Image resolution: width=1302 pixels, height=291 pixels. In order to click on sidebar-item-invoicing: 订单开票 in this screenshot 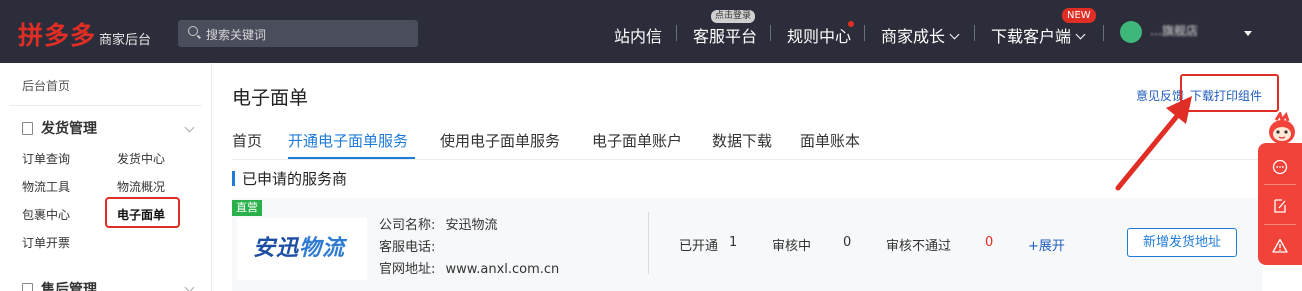, I will do `click(46, 242)`.